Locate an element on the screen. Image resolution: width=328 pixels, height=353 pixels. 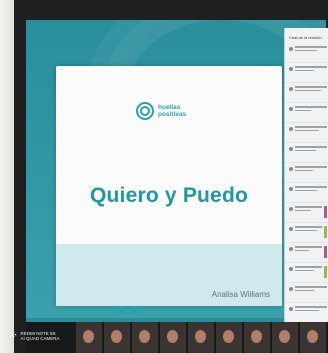
camera-watermark-icon: ⁘ is located at coordinates (14, 335).